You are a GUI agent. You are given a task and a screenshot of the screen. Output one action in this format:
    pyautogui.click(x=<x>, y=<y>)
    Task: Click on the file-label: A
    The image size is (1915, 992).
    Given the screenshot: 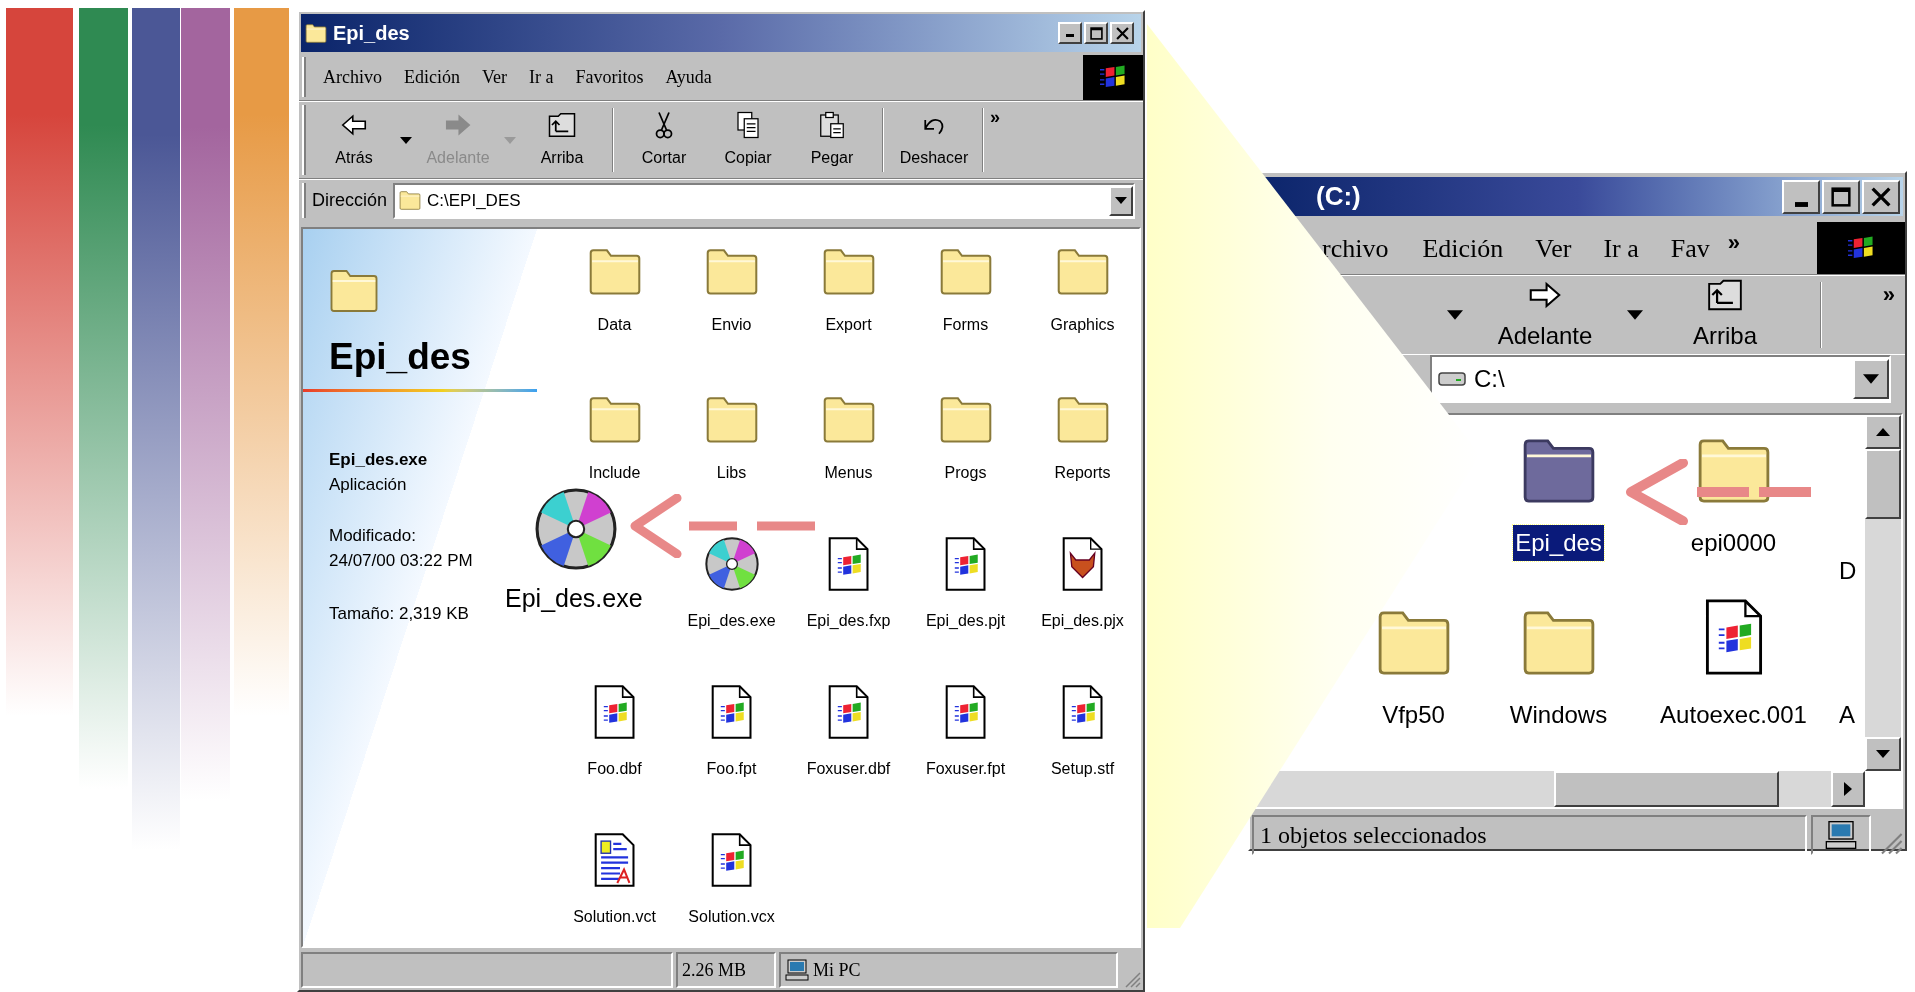 What is the action you would take?
    pyautogui.click(x=1847, y=715)
    